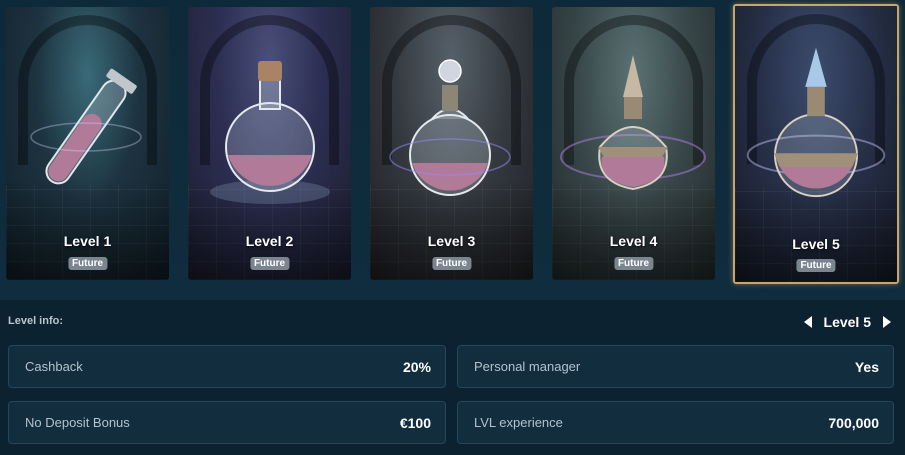  I want to click on stat-no-deposit-bonus: No Deposit Bonus €100, so click(227, 422).